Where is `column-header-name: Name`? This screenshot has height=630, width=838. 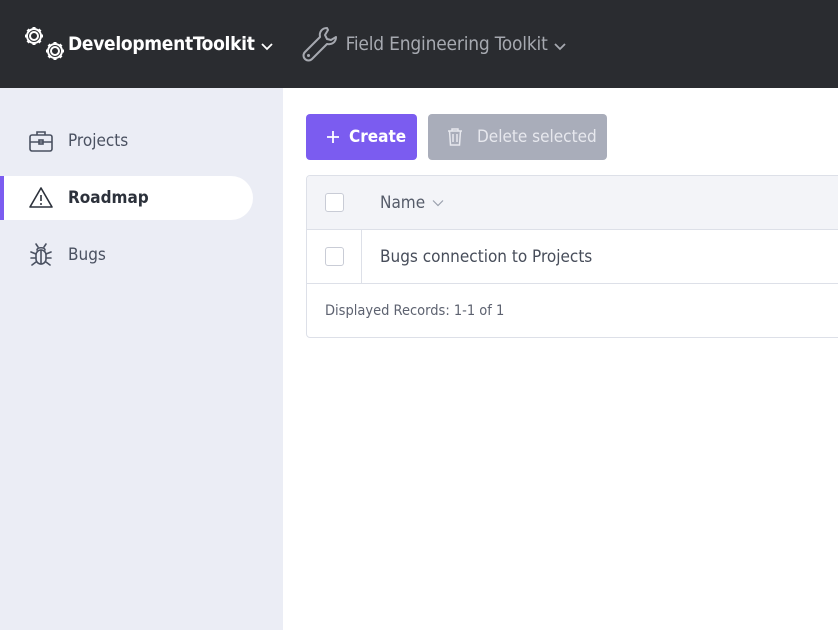 column-header-name: Name is located at coordinates (412, 202).